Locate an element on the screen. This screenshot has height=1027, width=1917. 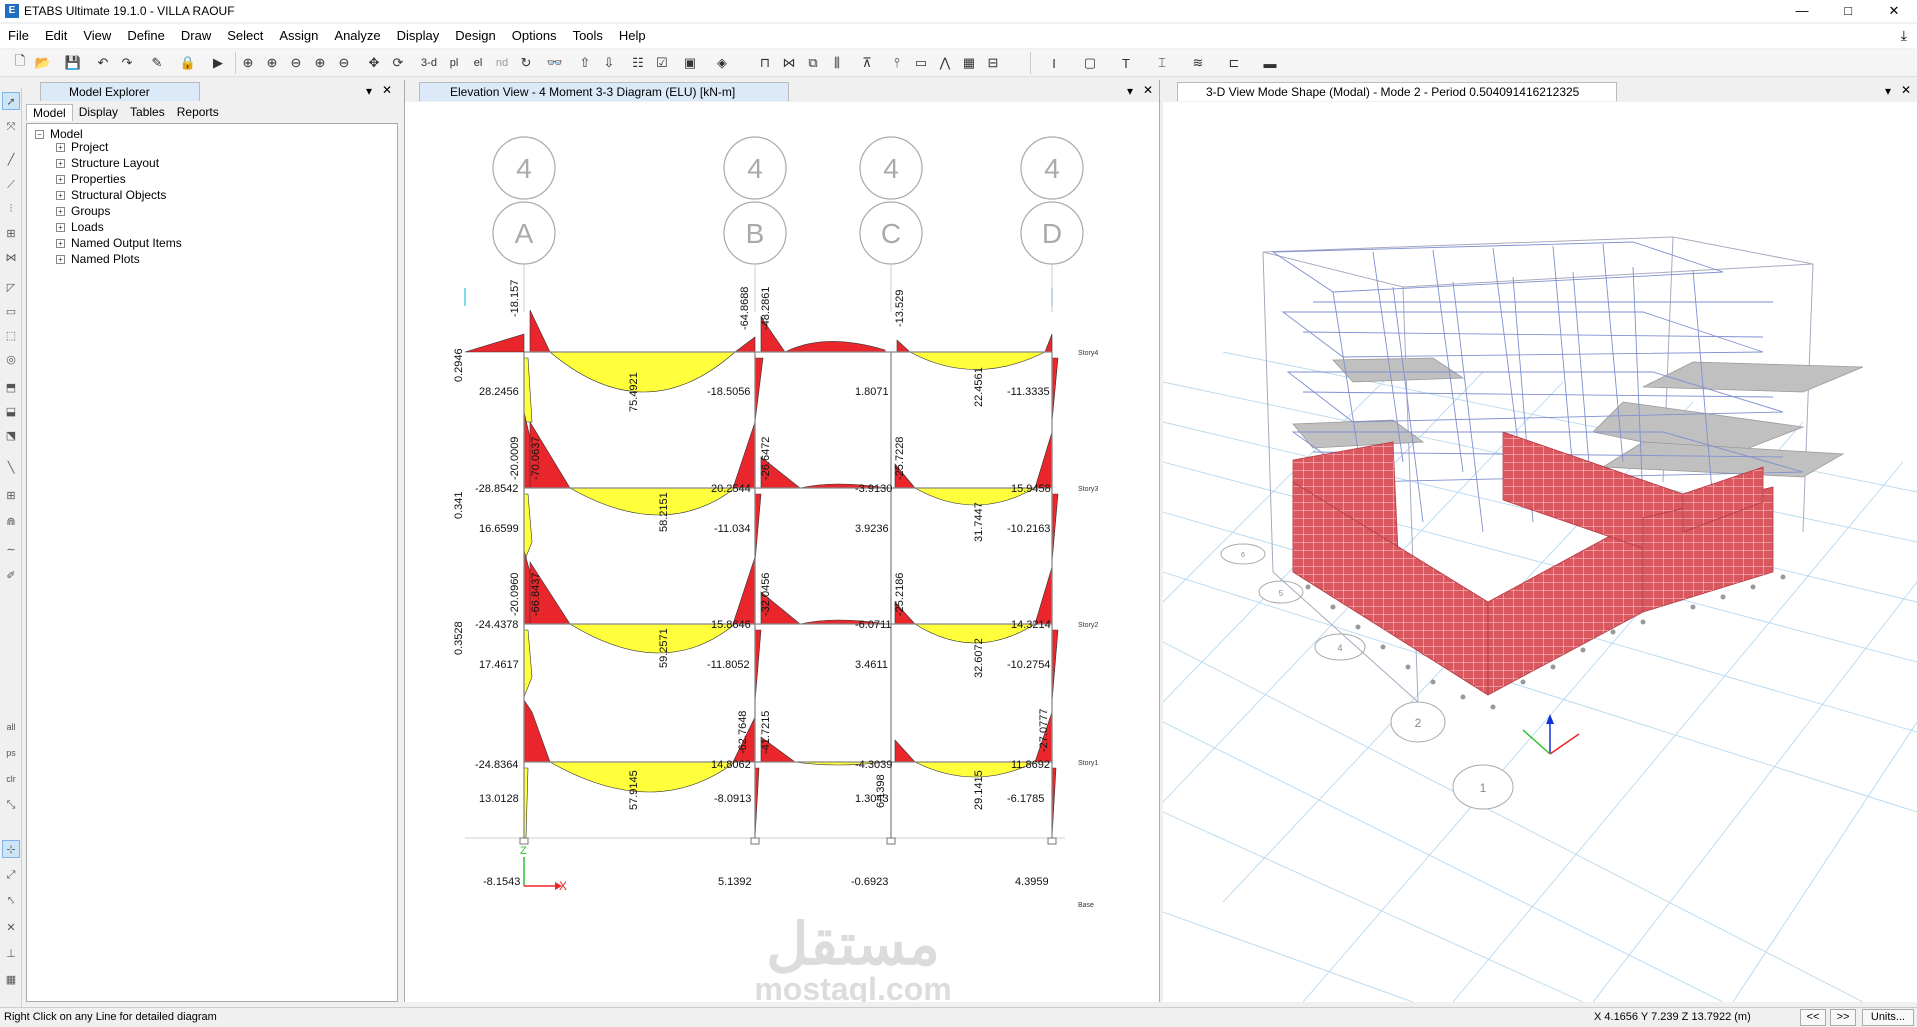
brace-icon: ≋ is located at coordinates (1198, 63).